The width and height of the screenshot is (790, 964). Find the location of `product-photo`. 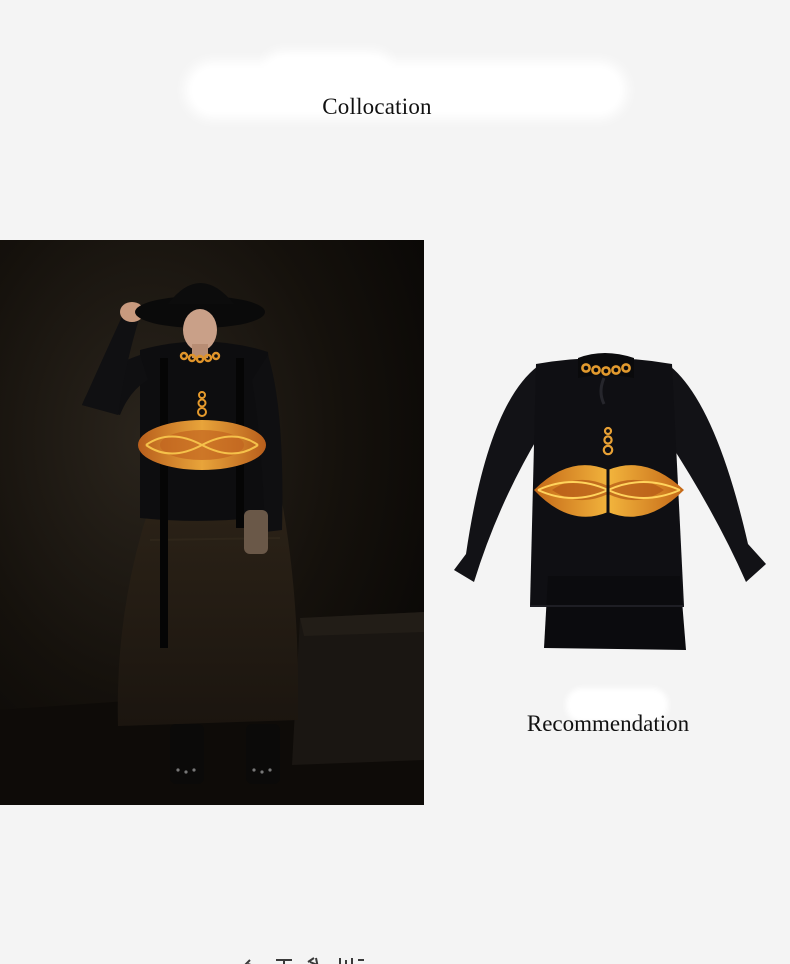

product-photo is located at coordinates (610, 500).